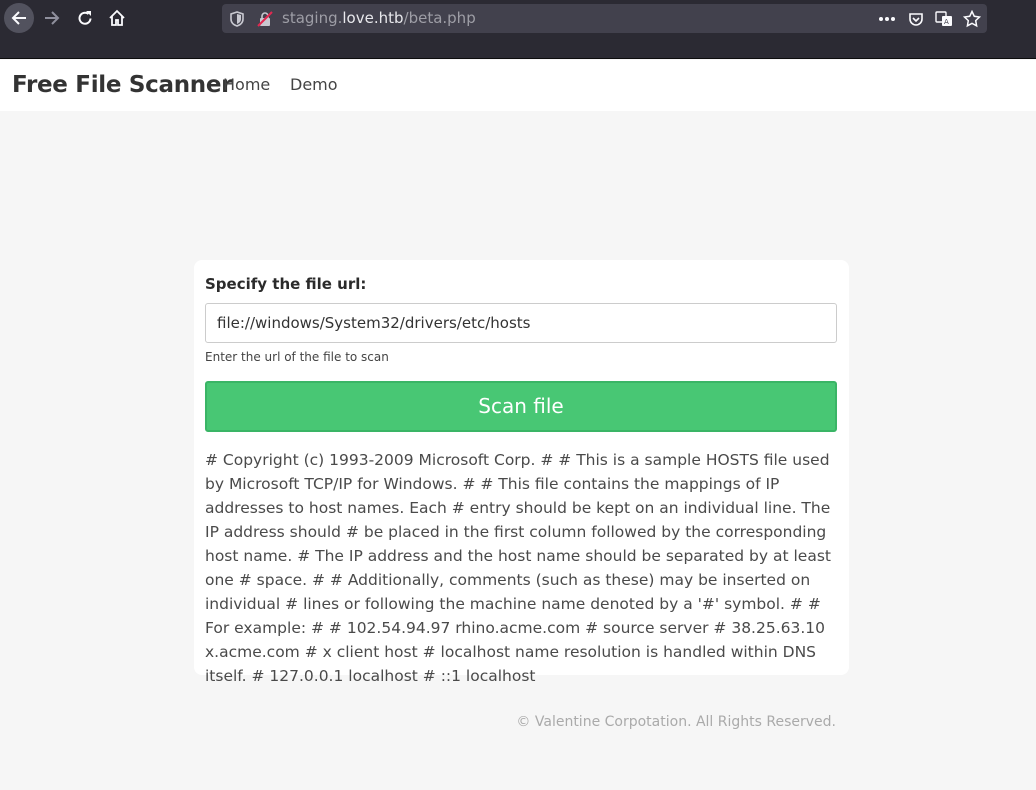 The width and height of the screenshot is (1036, 790). I want to click on back-icon, so click(18, 18).